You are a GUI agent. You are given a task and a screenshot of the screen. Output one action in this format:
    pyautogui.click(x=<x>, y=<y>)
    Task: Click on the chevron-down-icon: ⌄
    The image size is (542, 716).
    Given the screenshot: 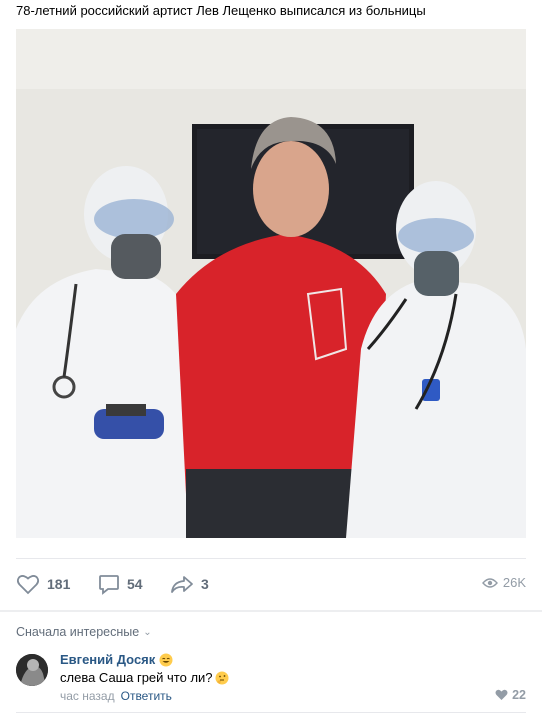 What is the action you would take?
    pyautogui.click(x=147, y=632)
    